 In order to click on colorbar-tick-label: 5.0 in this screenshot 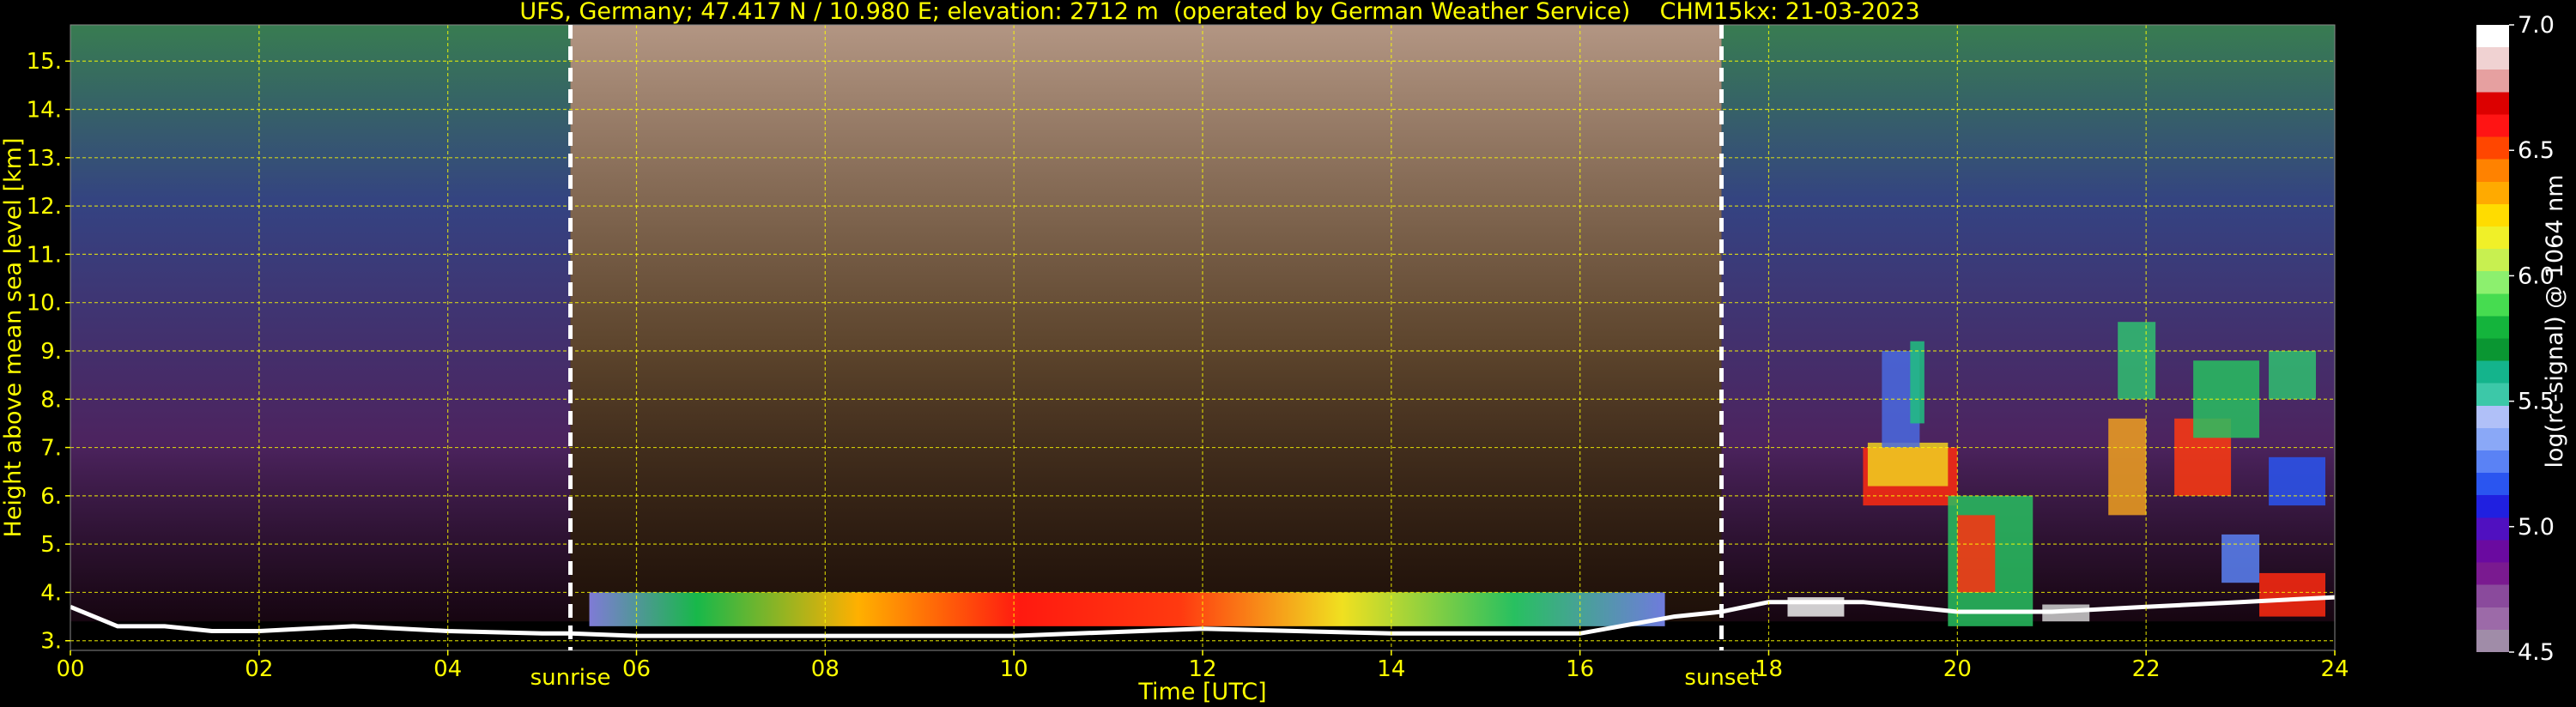, I will do `click(2536, 528)`.